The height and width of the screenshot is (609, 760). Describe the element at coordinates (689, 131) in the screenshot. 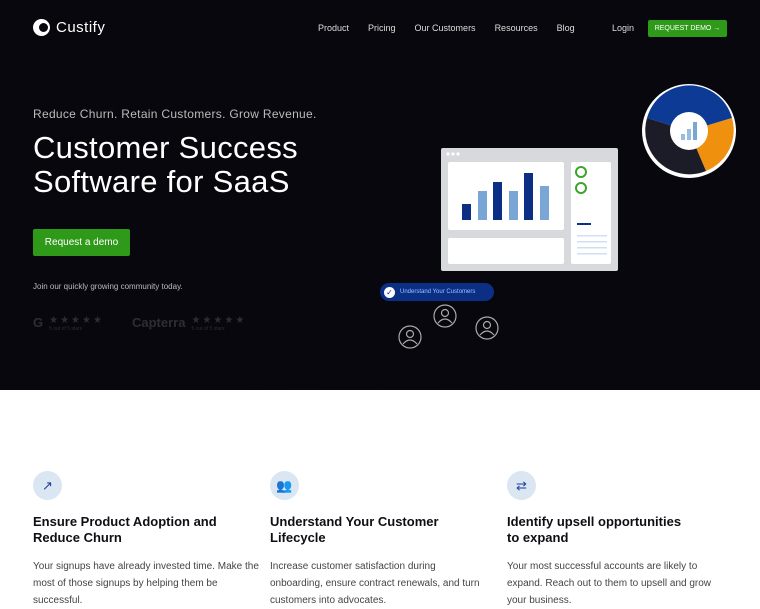

I see `segments-pie-graphic` at that location.